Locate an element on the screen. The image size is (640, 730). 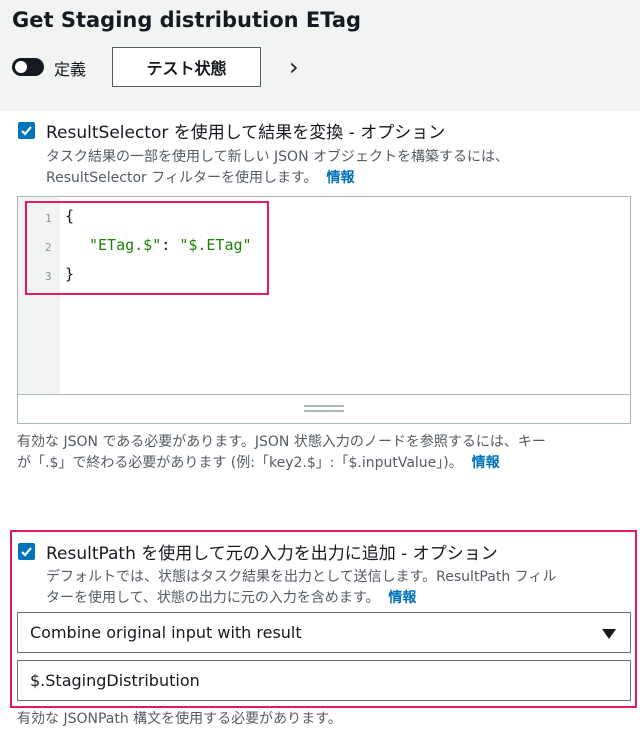
desc-text: ResultSelector フィルターを使用します。 is located at coordinates (182, 178).